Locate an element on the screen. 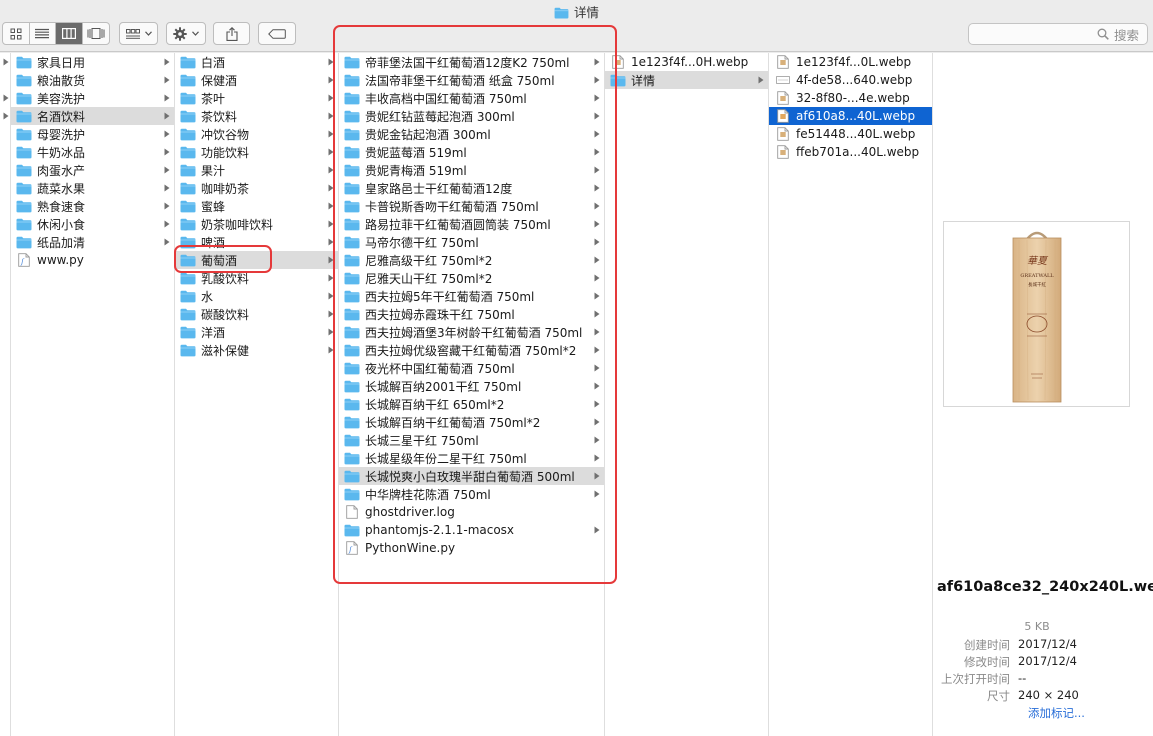  folder-row: 洋酒 is located at coordinates (256, 332).